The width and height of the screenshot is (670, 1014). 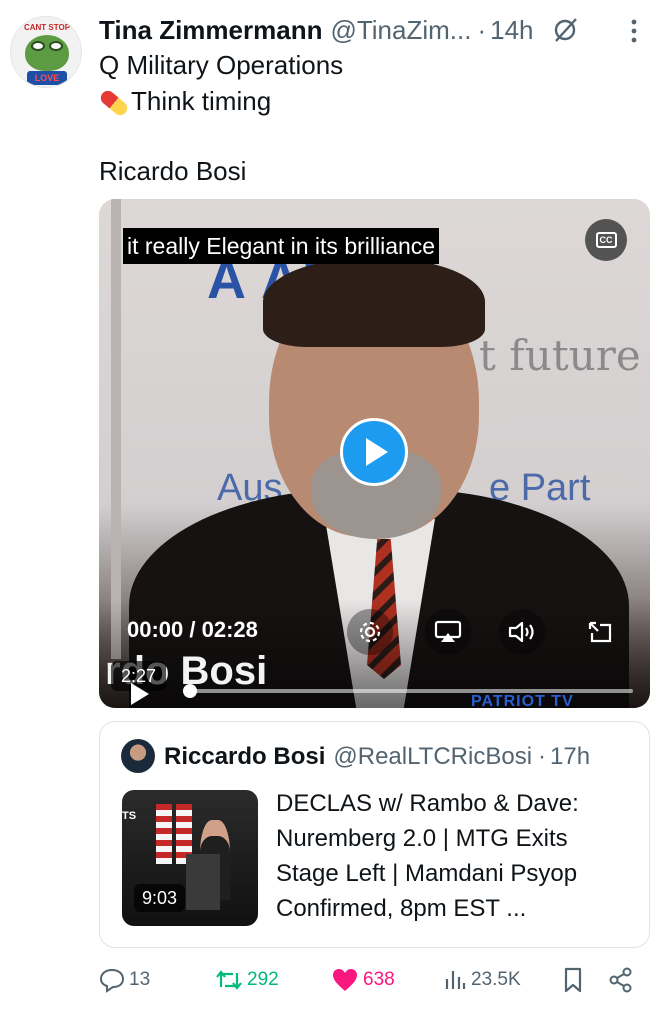 I want to click on frog-image, so click(x=47, y=53).